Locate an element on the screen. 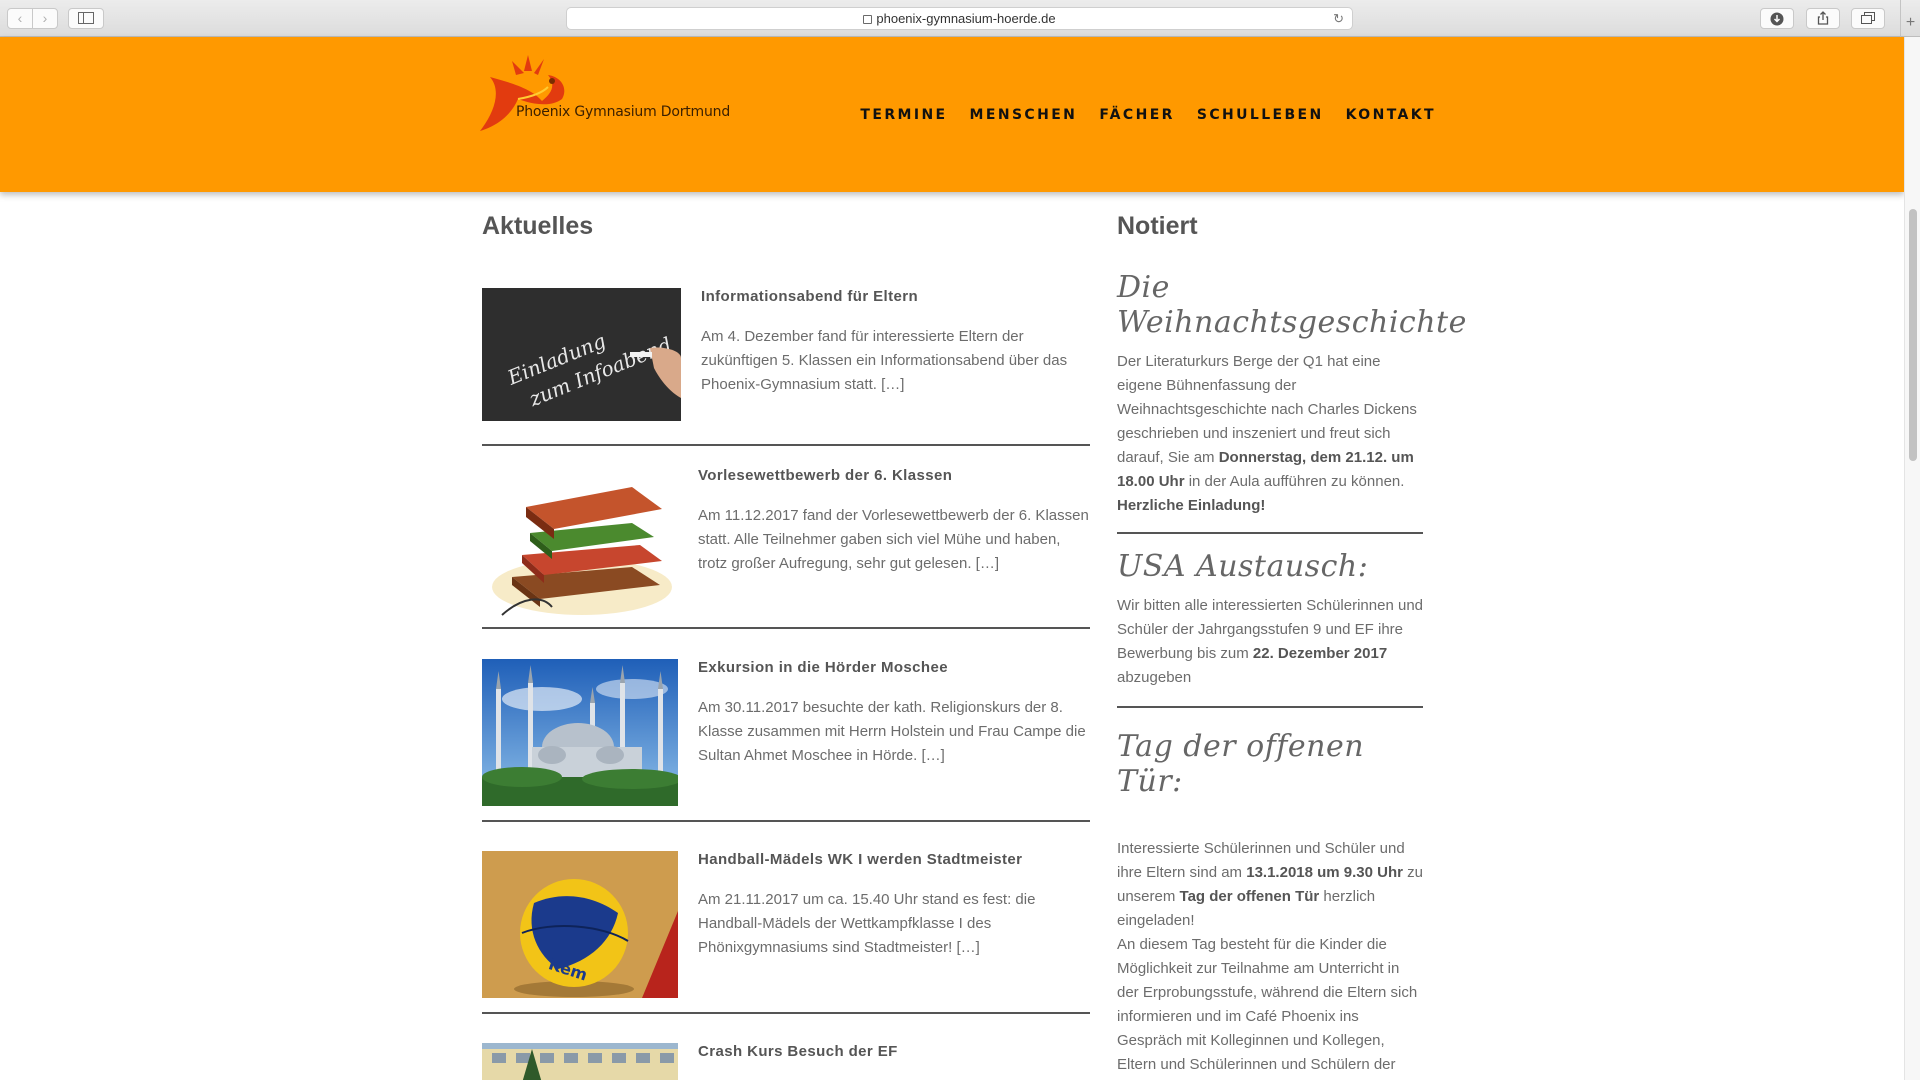 This screenshot has height=1080, width=1920. browser-toolbar: ‹ › phoenix-gymnasium-hoerde.de ↻ + is located at coordinates (960, 18).